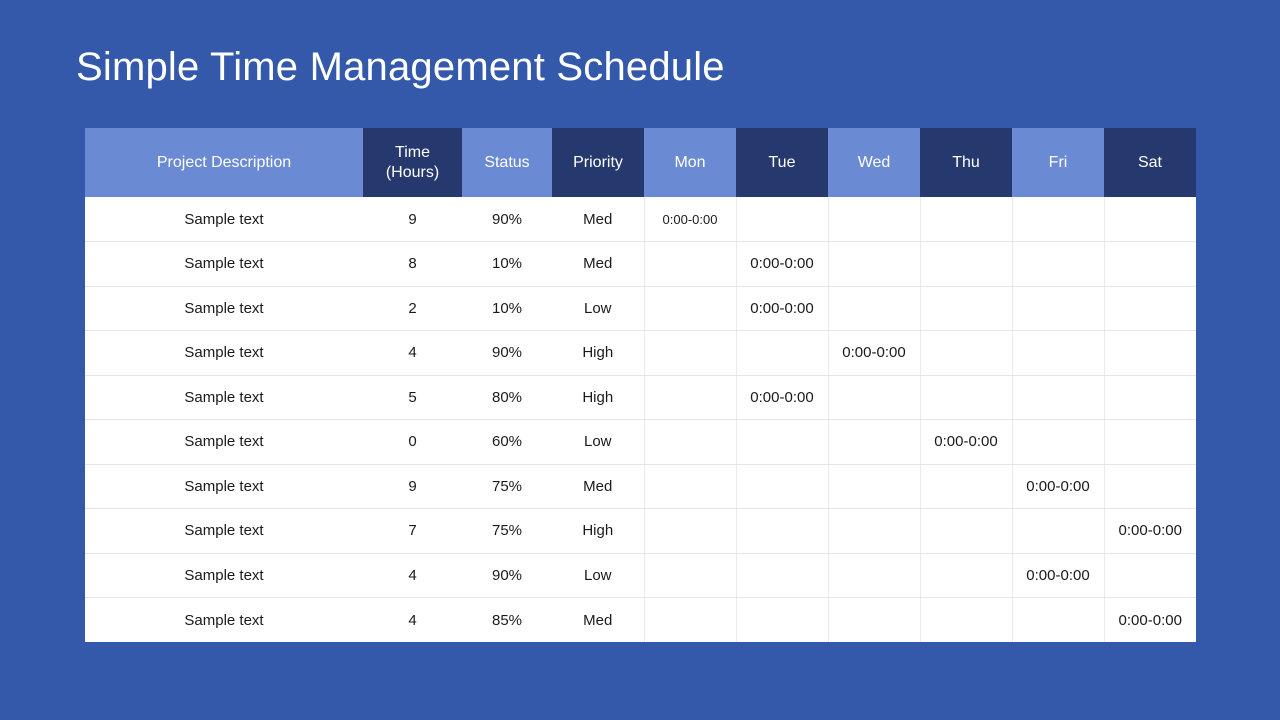 This screenshot has height=720, width=1280. Describe the element at coordinates (965, 442) in the screenshot. I see `cell-thu-timeslot: 0:00-0:00` at that location.